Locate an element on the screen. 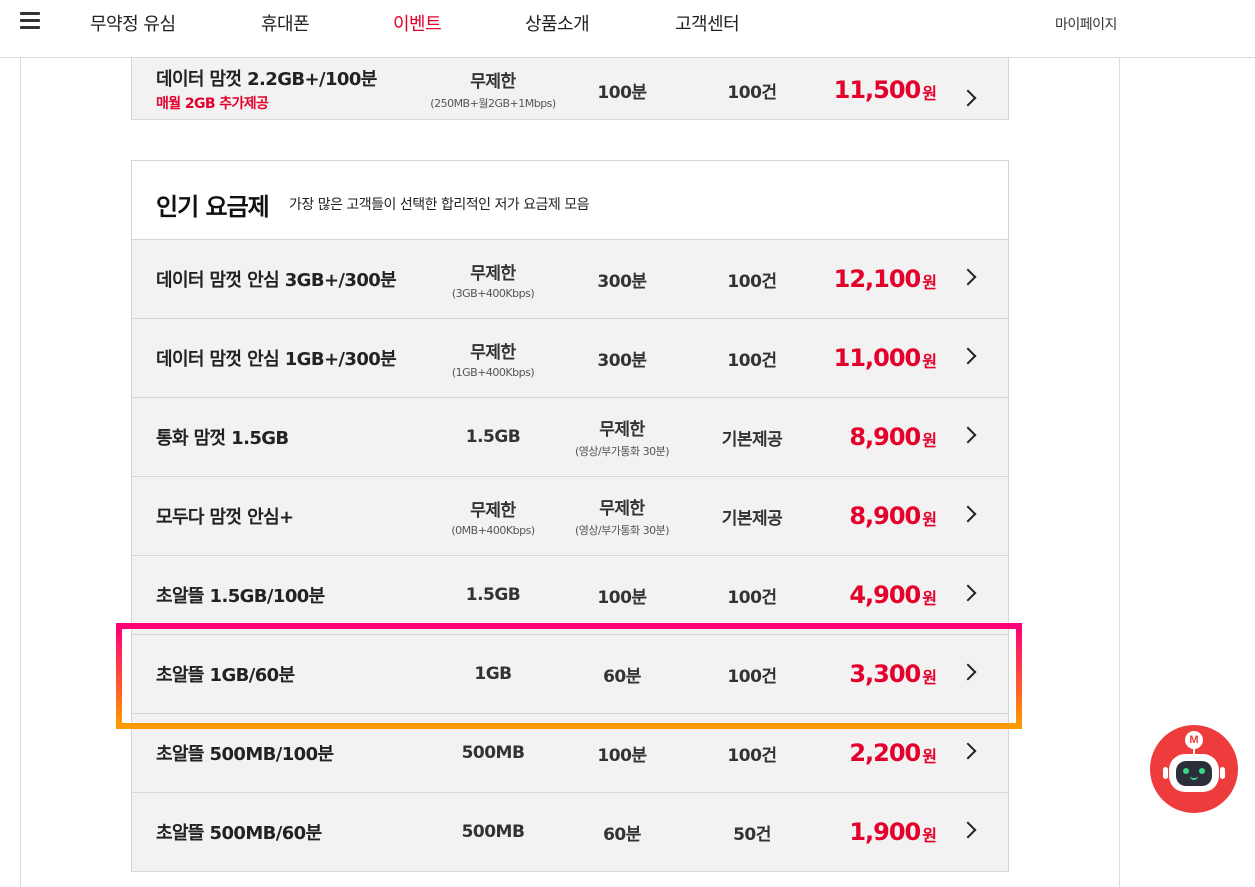 Image resolution: width=1255 pixels, height=887 pixels. chatbot-ear-right is located at coordinates (1222, 773).